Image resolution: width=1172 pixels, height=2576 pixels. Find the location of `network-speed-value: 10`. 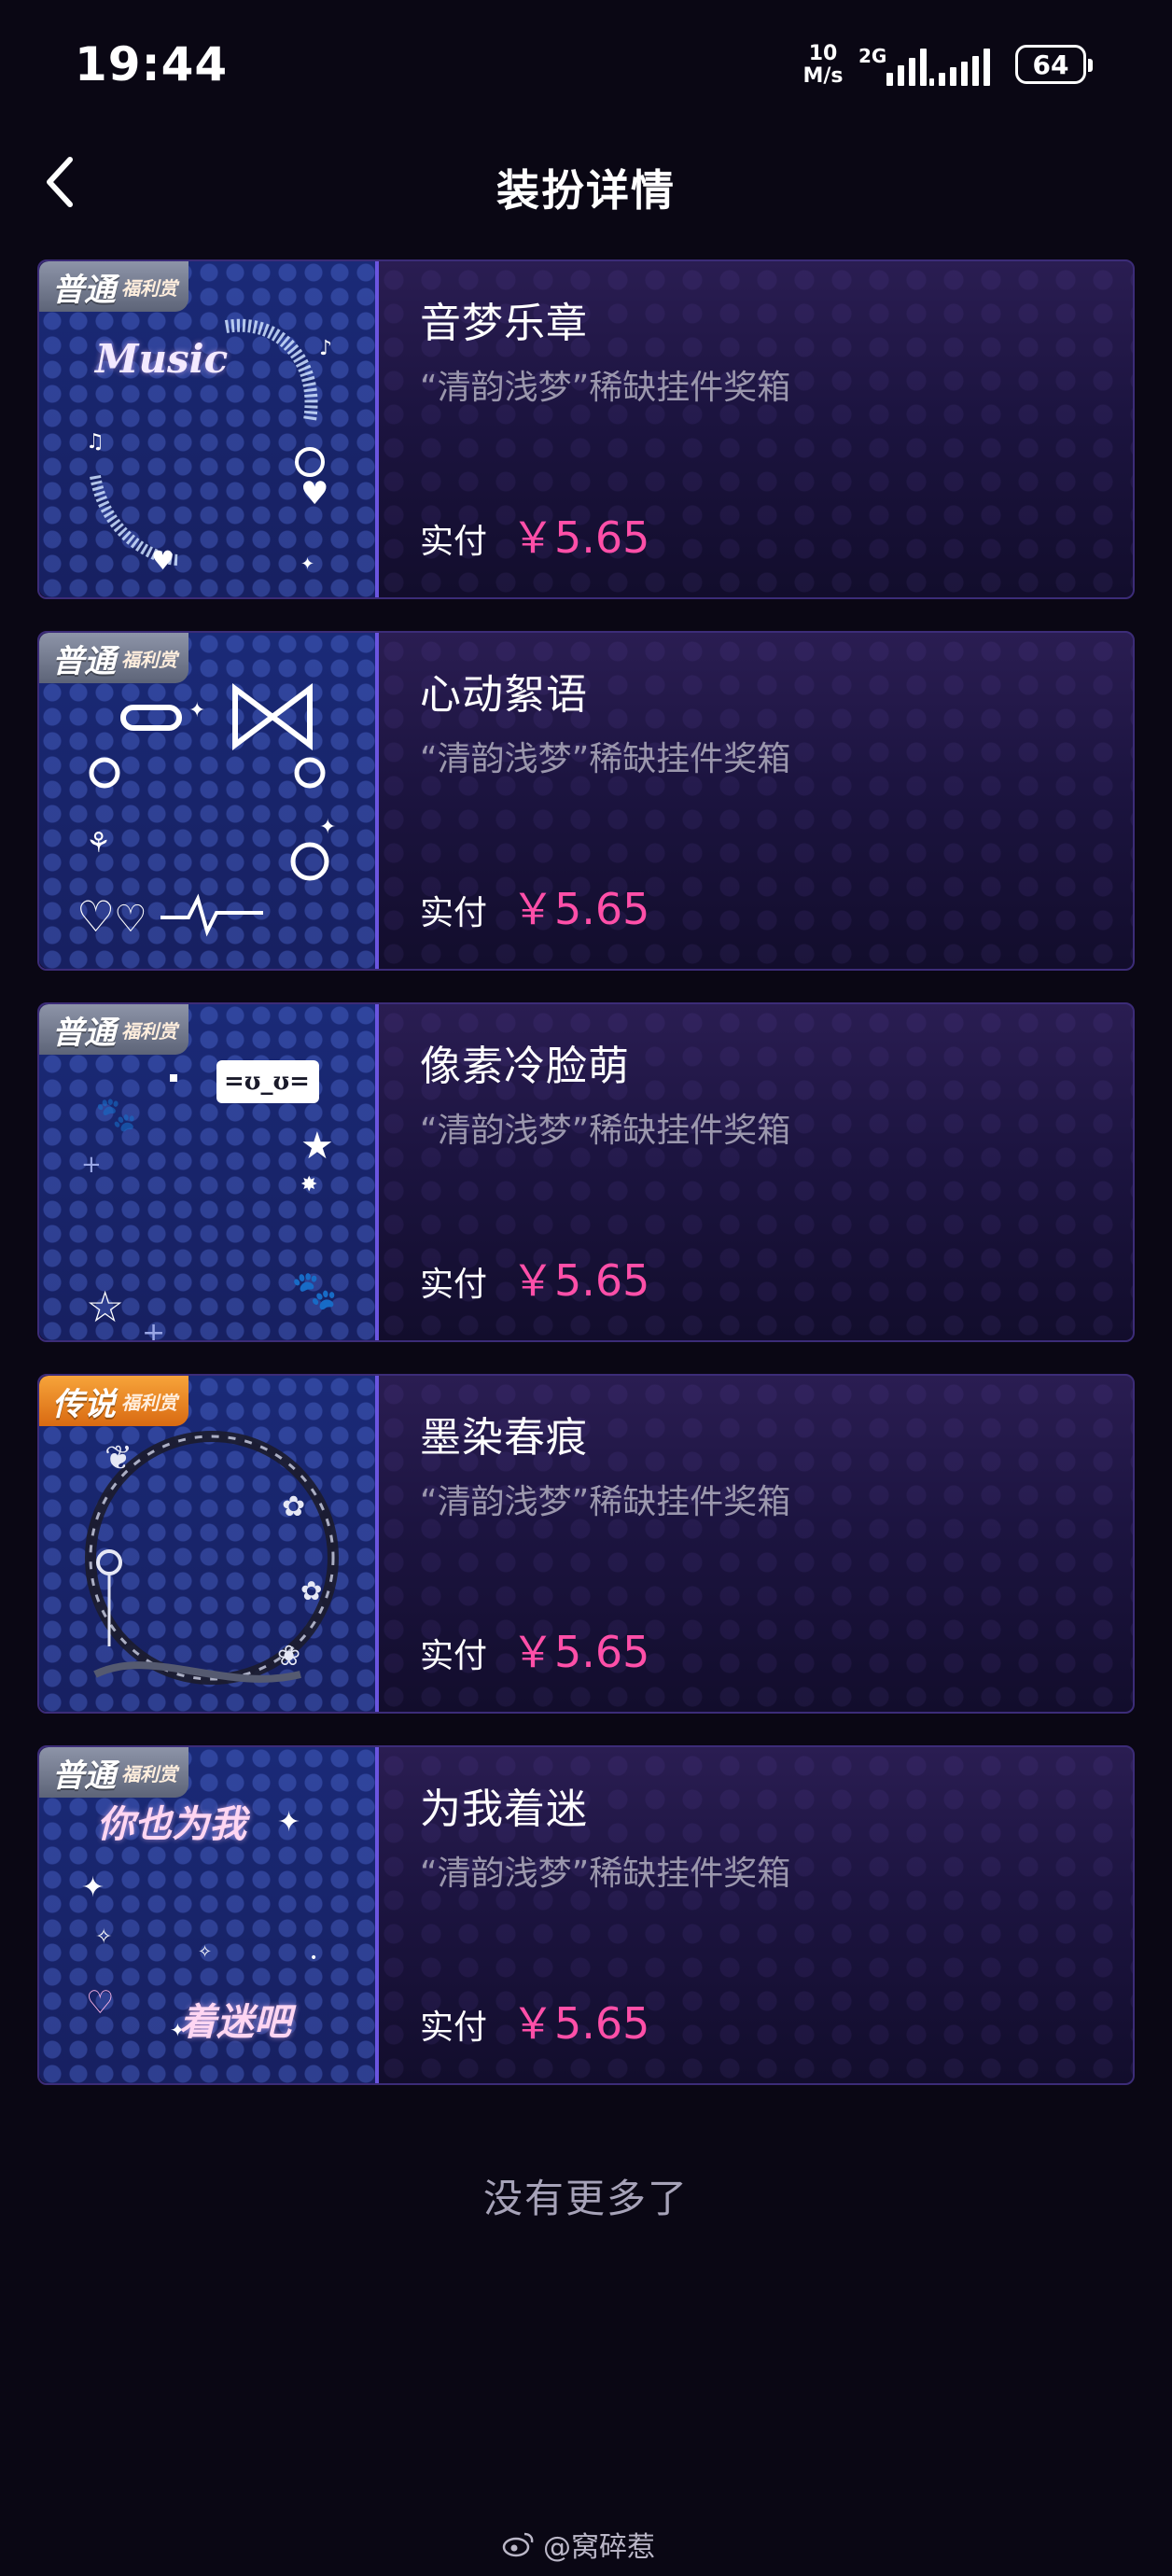

network-speed-value: 10 is located at coordinates (823, 53).